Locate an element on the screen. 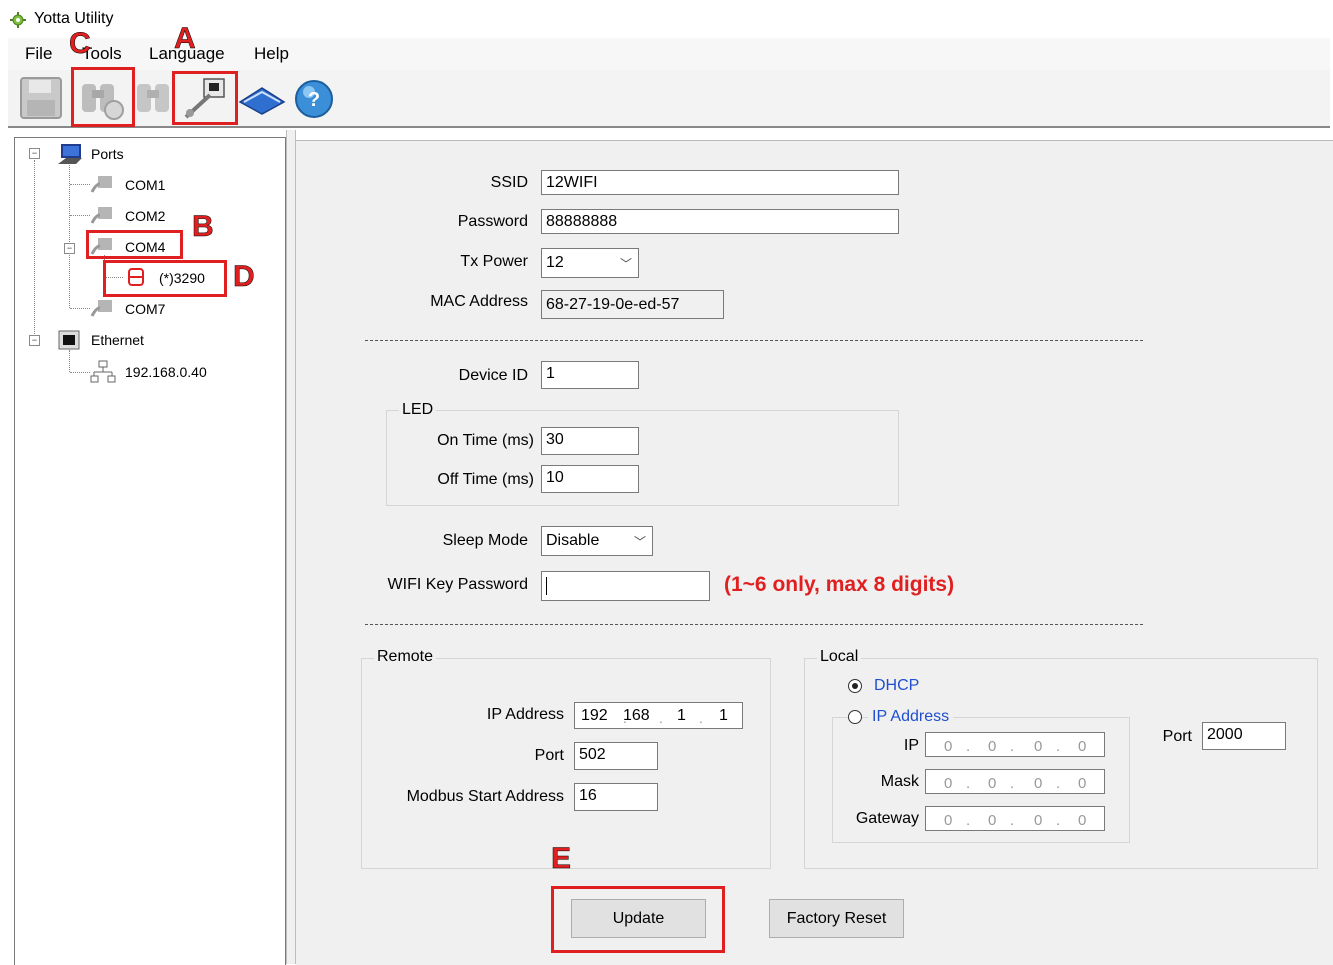 Image resolution: width=1333 pixels, height=965 pixels. ethernet-icon is located at coordinates (69, 340).